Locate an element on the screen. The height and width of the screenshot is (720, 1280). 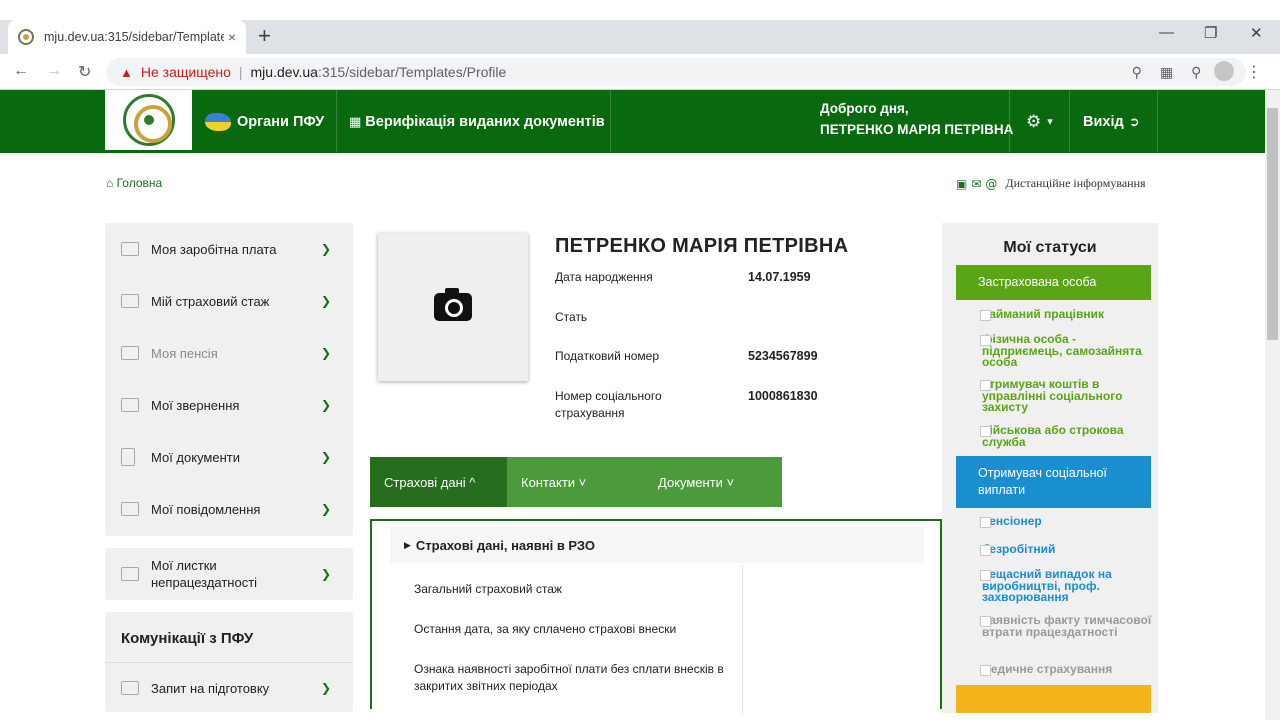
status-option: найманий працівник is located at coordinates (1043, 314).